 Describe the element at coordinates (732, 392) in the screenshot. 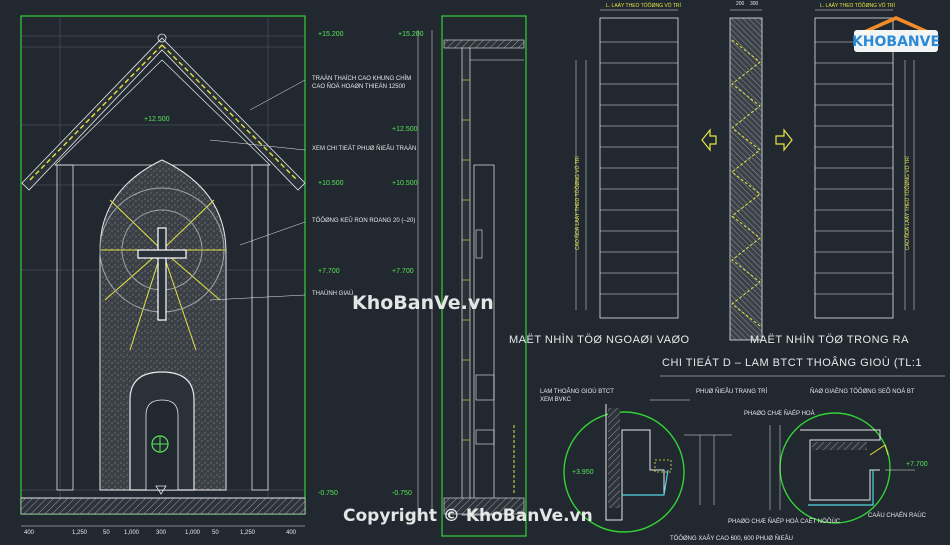

I see `note-relief: PHUØ ÑIEÂU TRANG TRÍ` at that location.